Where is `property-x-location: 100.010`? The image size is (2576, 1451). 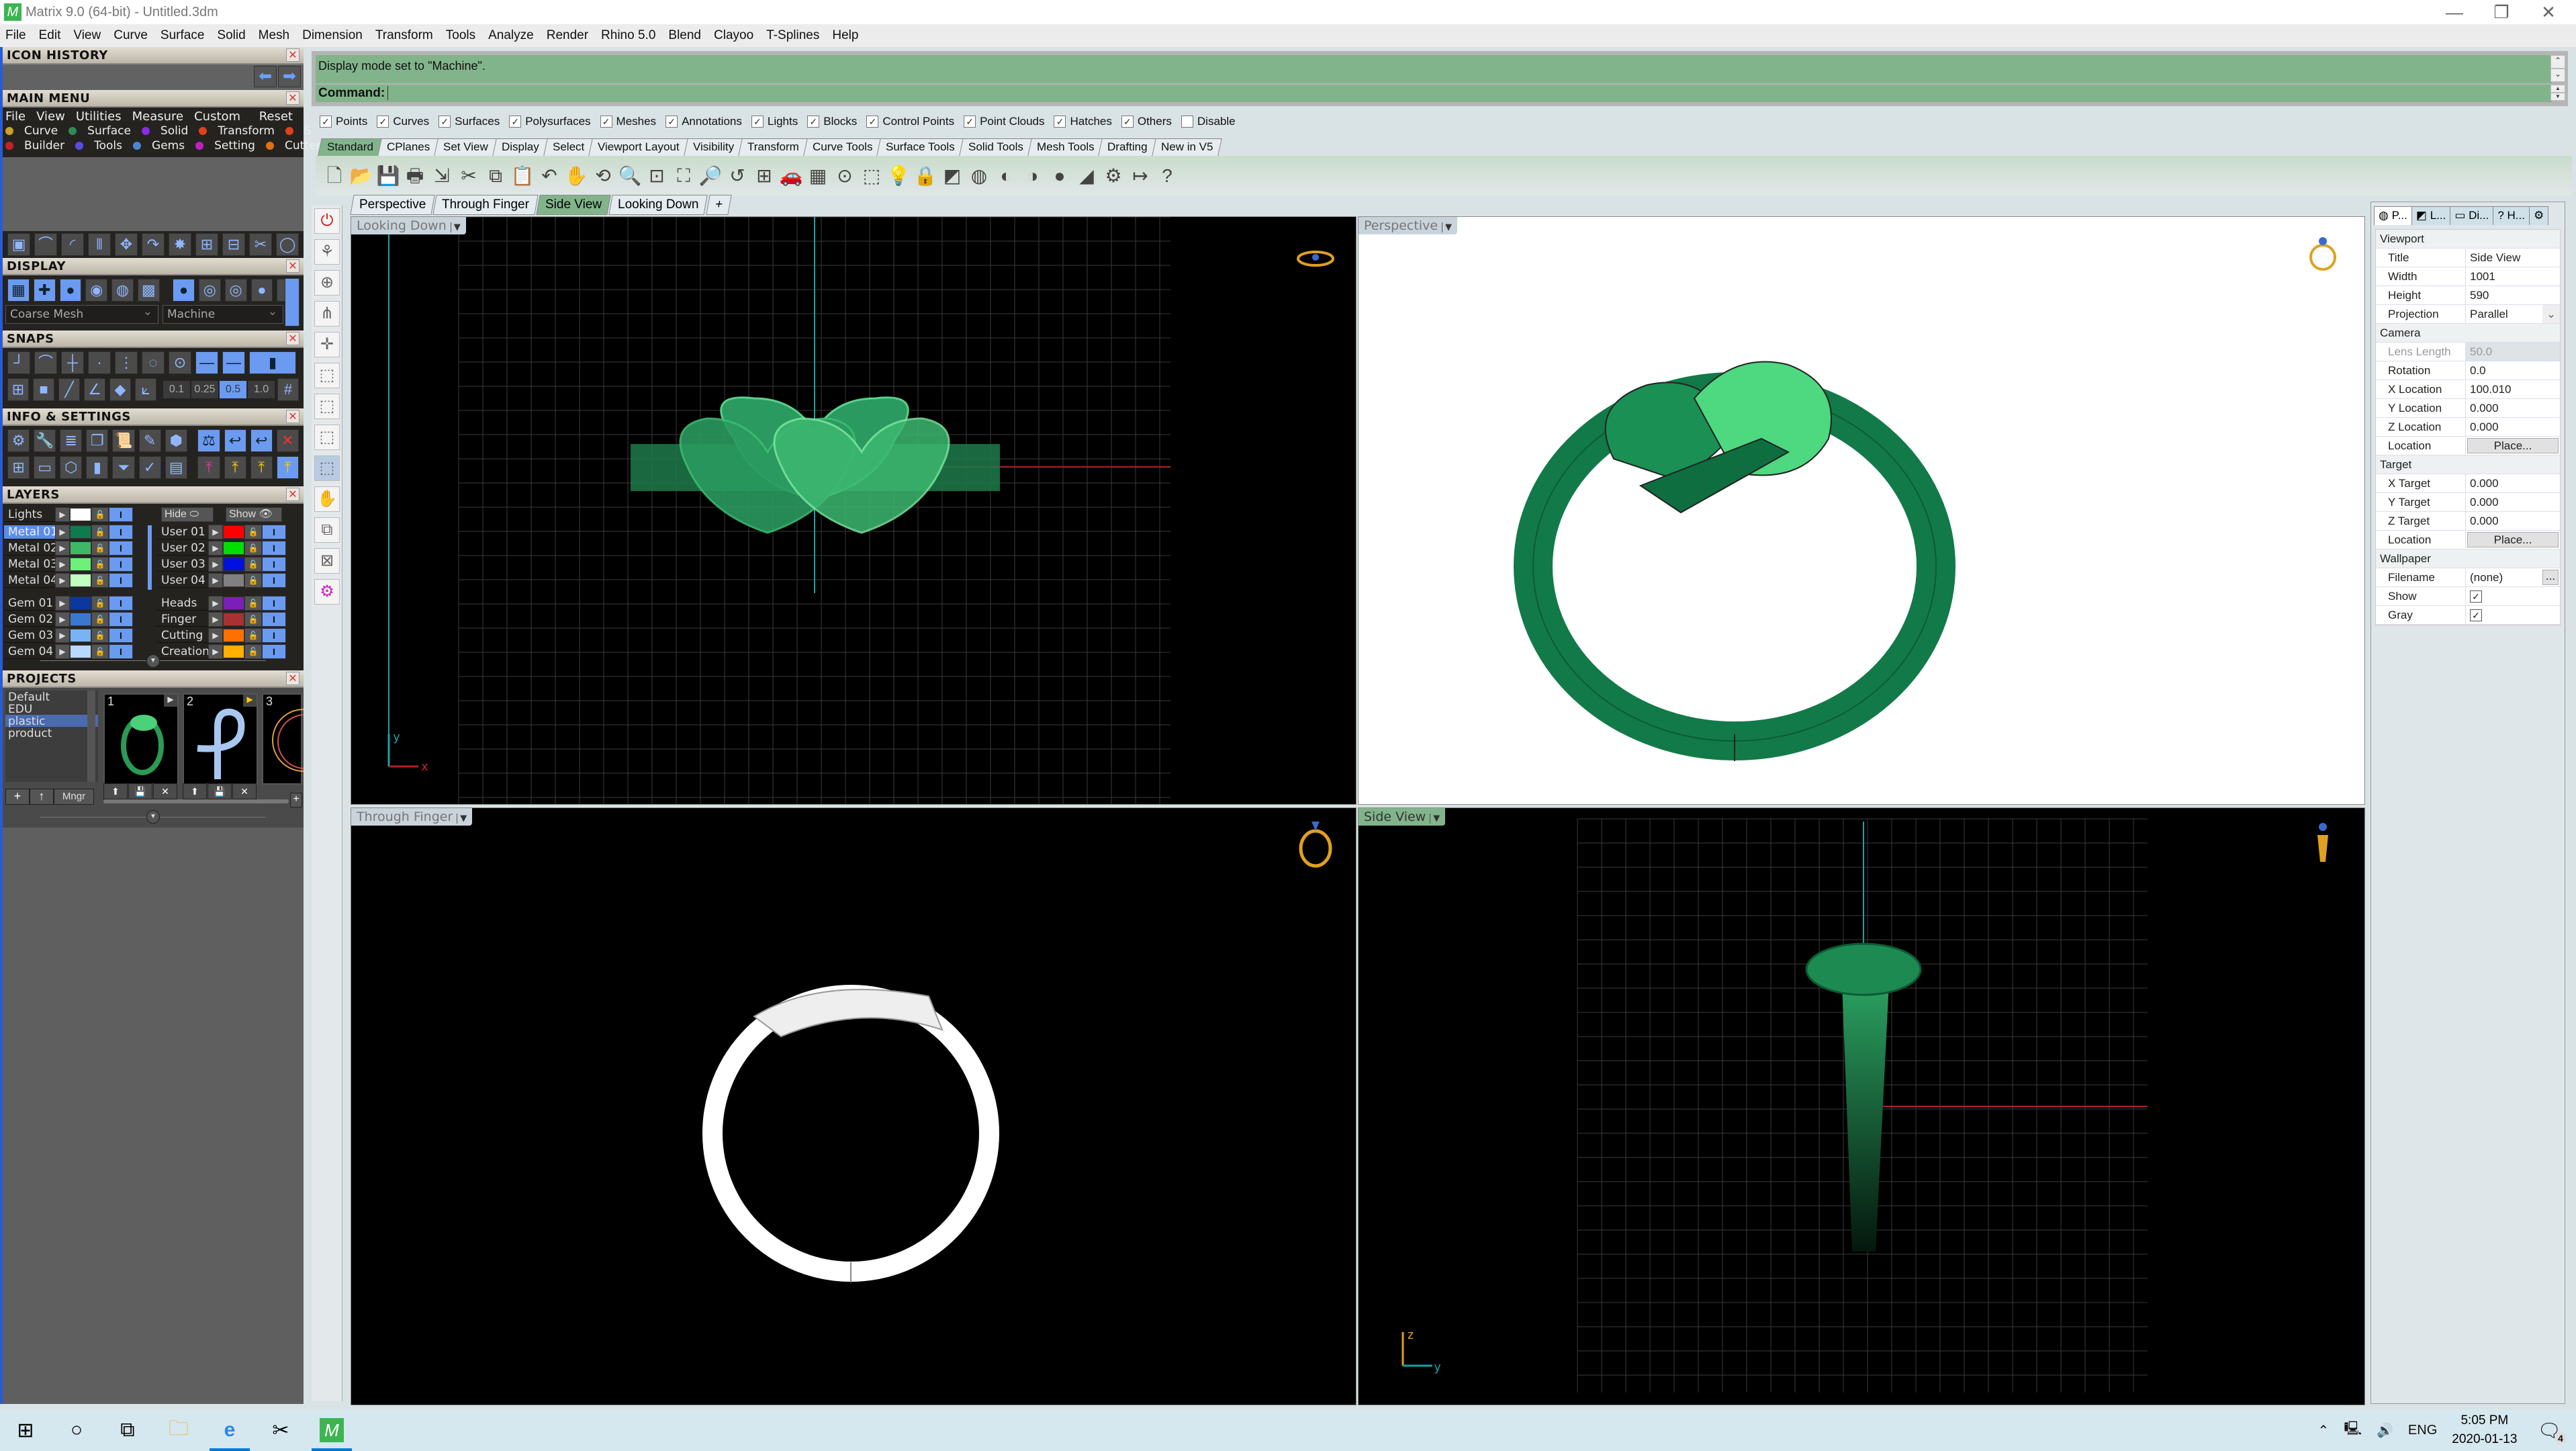
property-x-location: 100.010 is located at coordinates (2513, 389).